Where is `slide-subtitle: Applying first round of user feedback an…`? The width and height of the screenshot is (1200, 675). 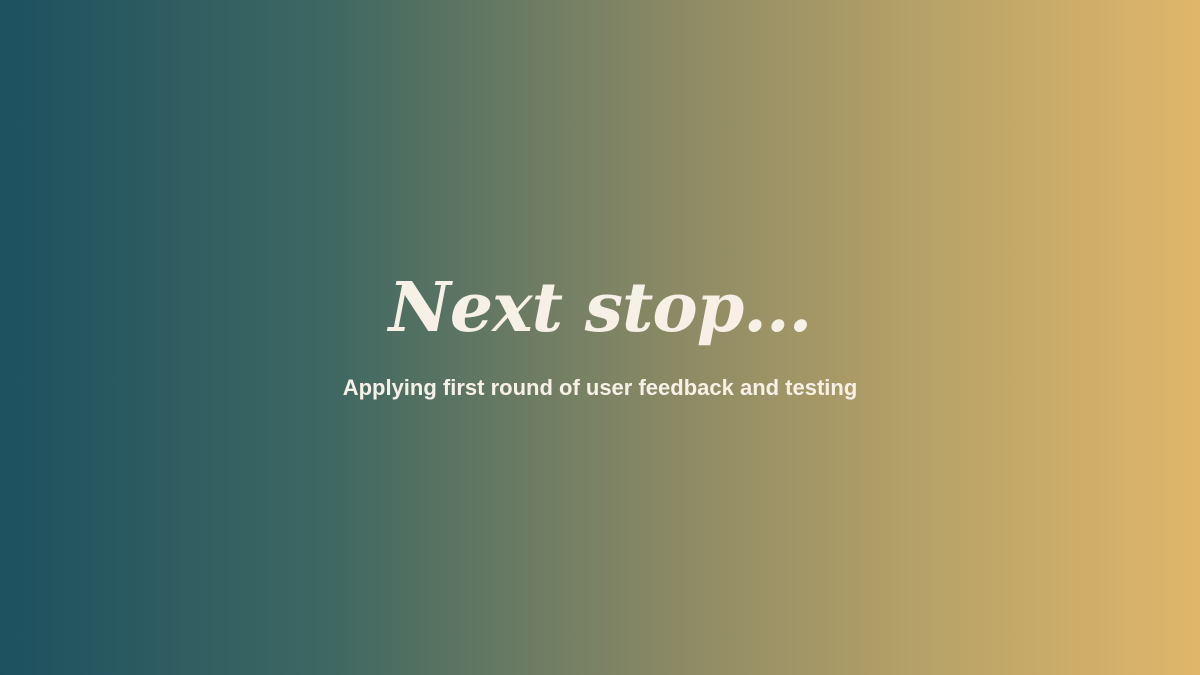
slide-subtitle: Applying first round of user feedback an… is located at coordinates (600, 387).